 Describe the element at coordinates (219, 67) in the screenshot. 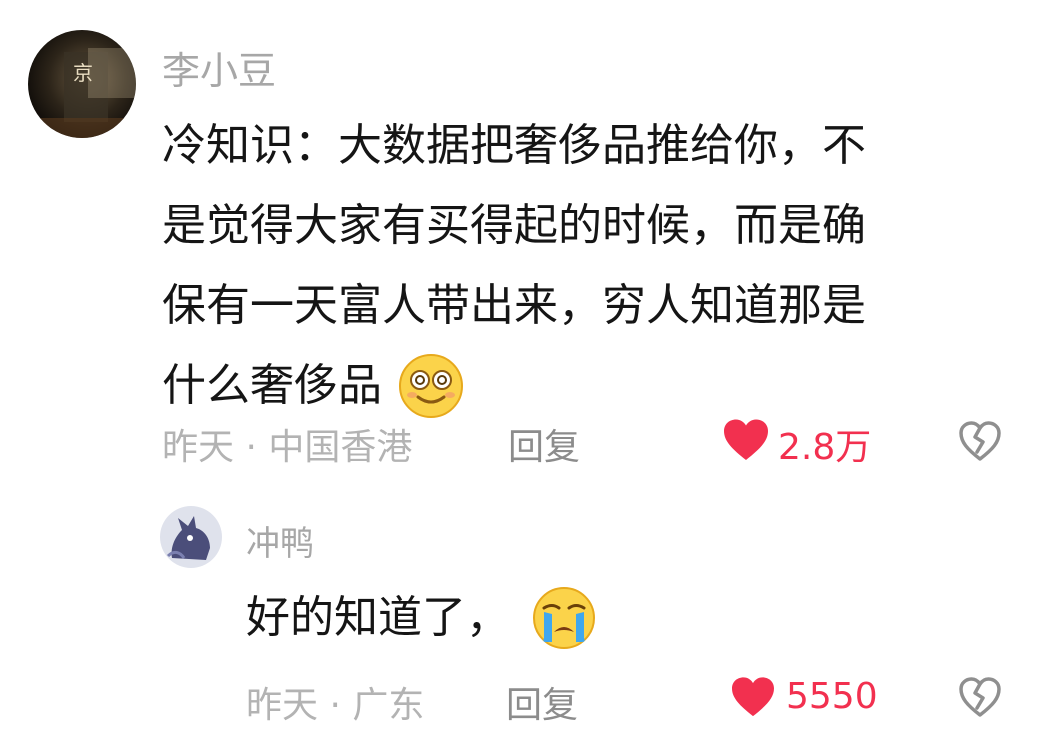

I see `comment-author-name: 李小豆` at that location.